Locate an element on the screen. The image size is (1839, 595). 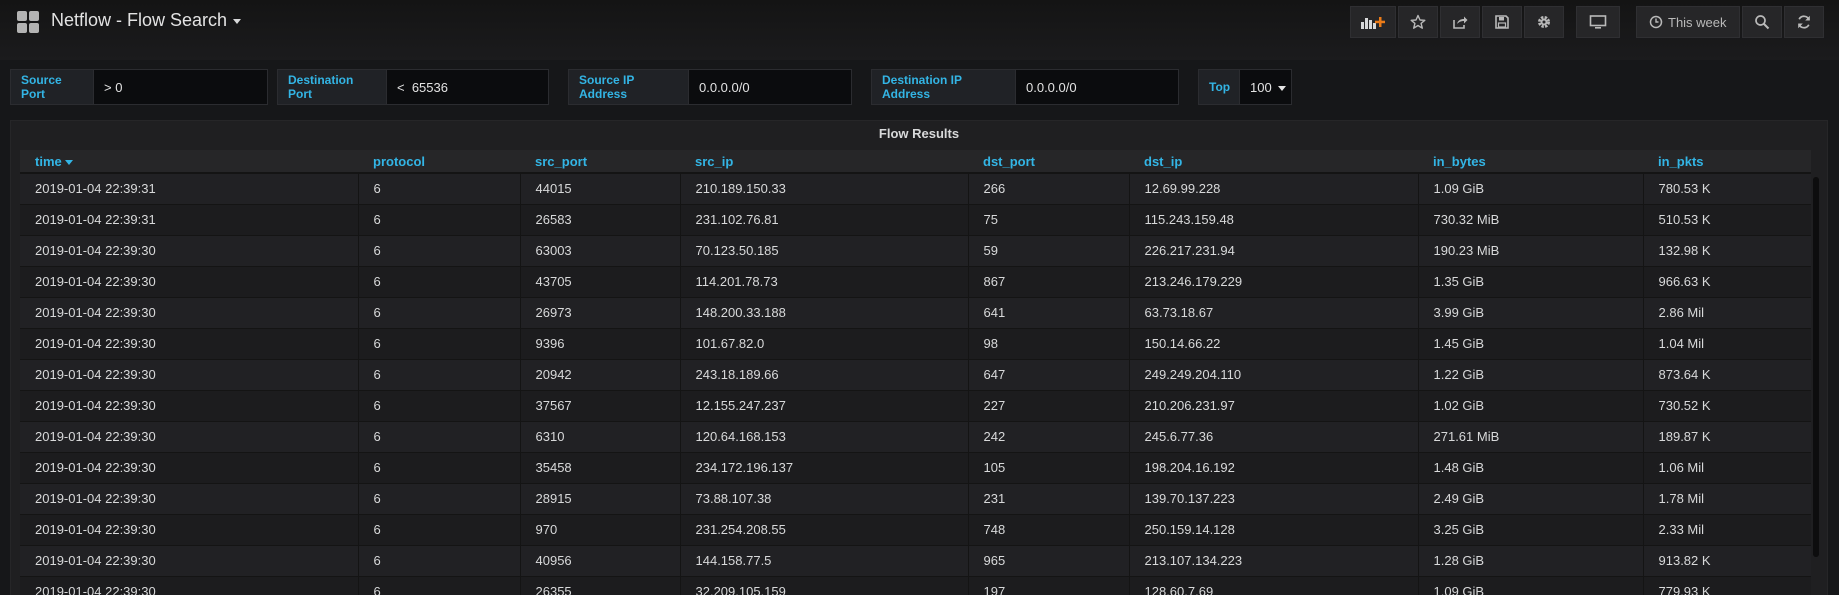
cell-src-port: 35458 is located at coordinates (600, 467).